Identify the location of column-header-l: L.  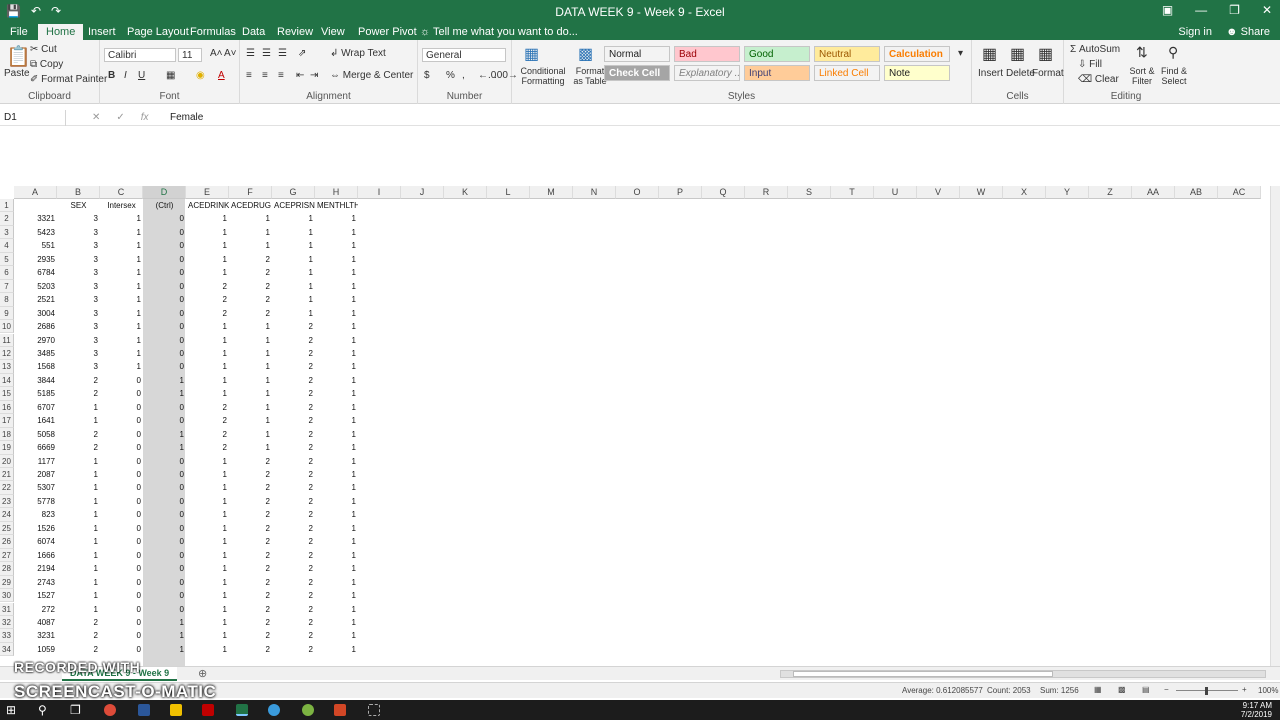
(508, 192).